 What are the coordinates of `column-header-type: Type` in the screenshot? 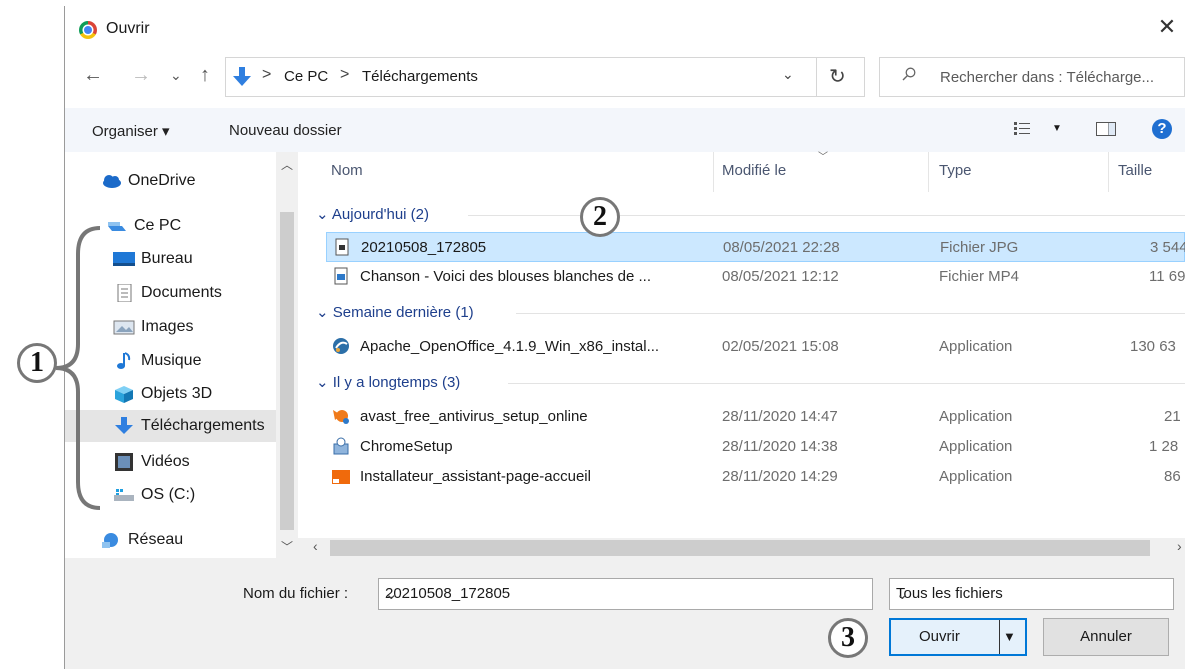 It's located at (955, 170).